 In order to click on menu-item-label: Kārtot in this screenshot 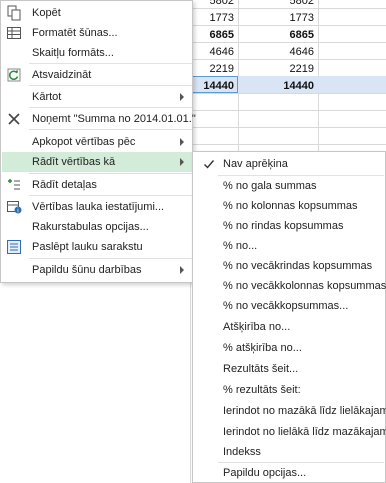, I will do `click(47, 97)`.